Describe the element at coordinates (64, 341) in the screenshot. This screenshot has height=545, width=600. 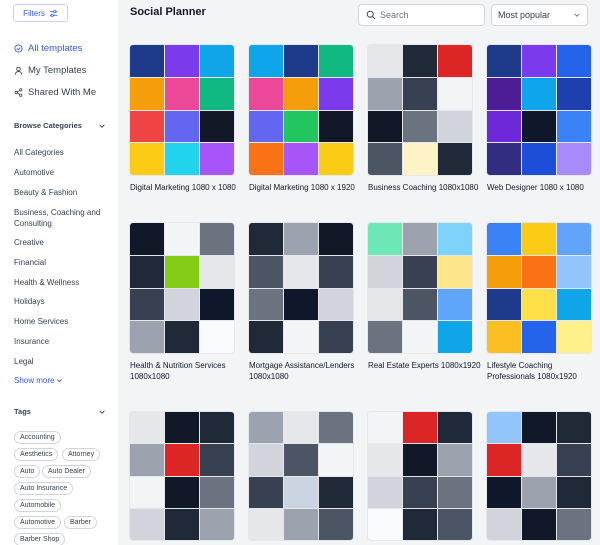
I see `category-insurance: Insurance` at that location.